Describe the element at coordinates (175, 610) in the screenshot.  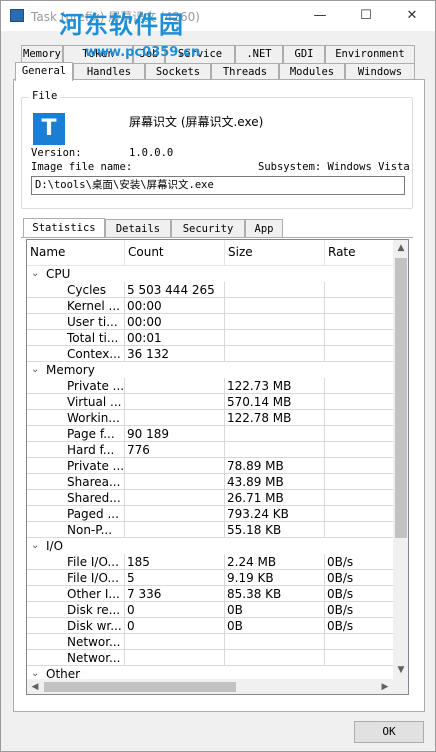
I see `cell-count: 0` at that location.